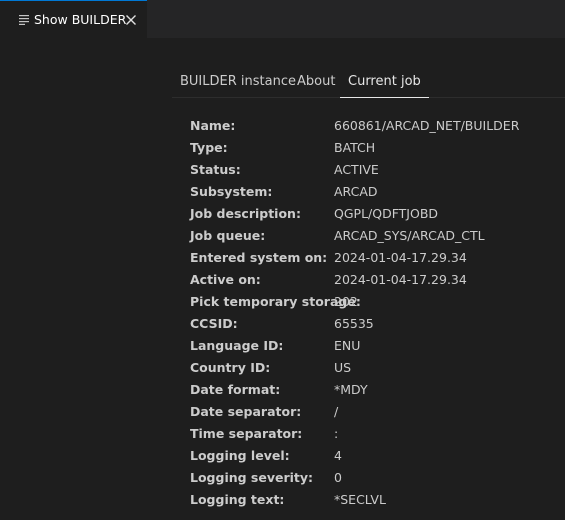 This screenshot has width=565, height=520. I want to click on detail-row-logging-text: Logging text: *SECLVL, so click(375, 500).